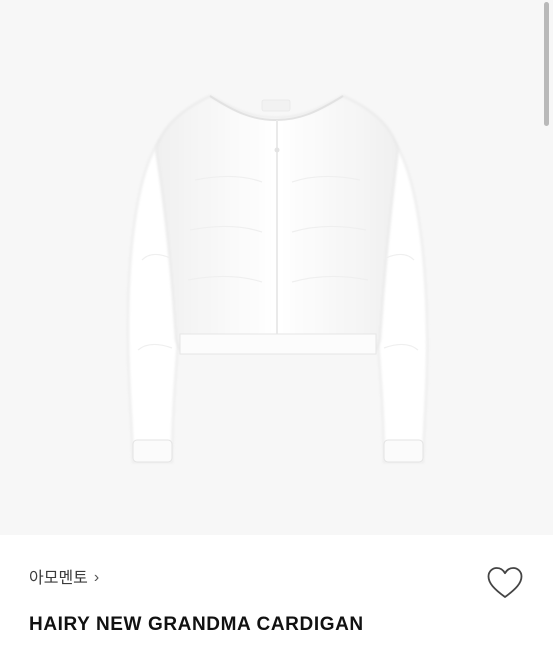  I want to click on brand-name: 아모멘토, so click(58, 578).